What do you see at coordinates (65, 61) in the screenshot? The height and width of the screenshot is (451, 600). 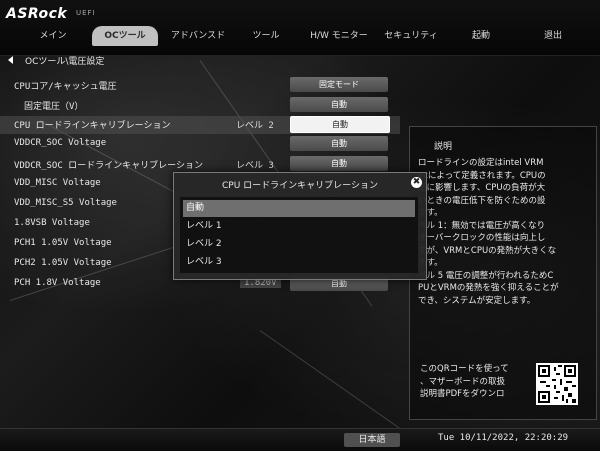 I see `breadcrumb-text: OCツール\電圧設定` at bounding box center [65, 61].